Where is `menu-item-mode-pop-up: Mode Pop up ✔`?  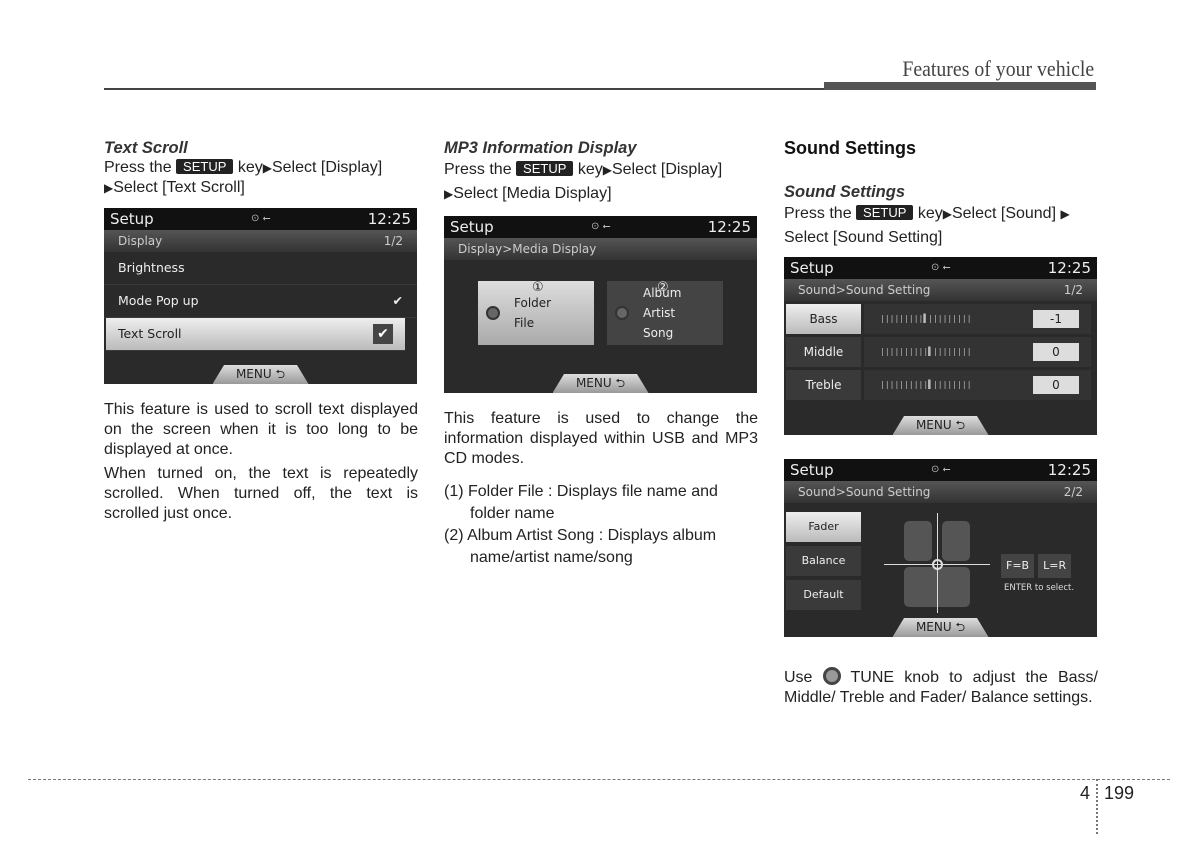
menu-item-mode-pop-up: Mode Pop up ✔ is located at coordinates (260, 301).